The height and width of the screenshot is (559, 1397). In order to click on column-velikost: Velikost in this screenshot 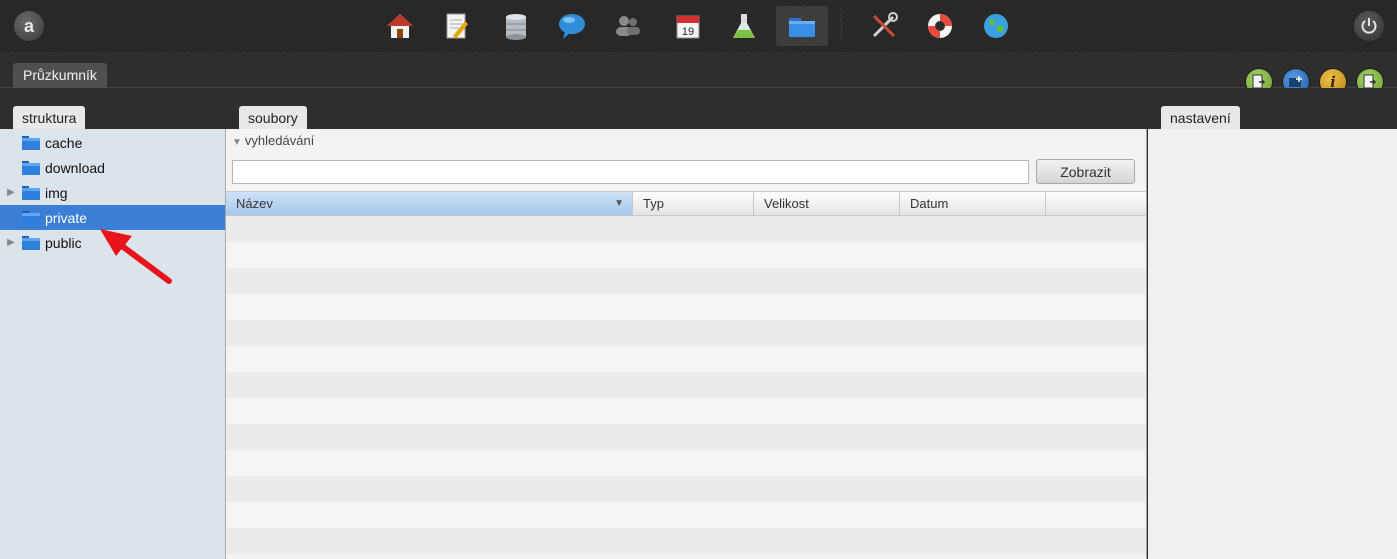, I will do `click(827, 203)`.